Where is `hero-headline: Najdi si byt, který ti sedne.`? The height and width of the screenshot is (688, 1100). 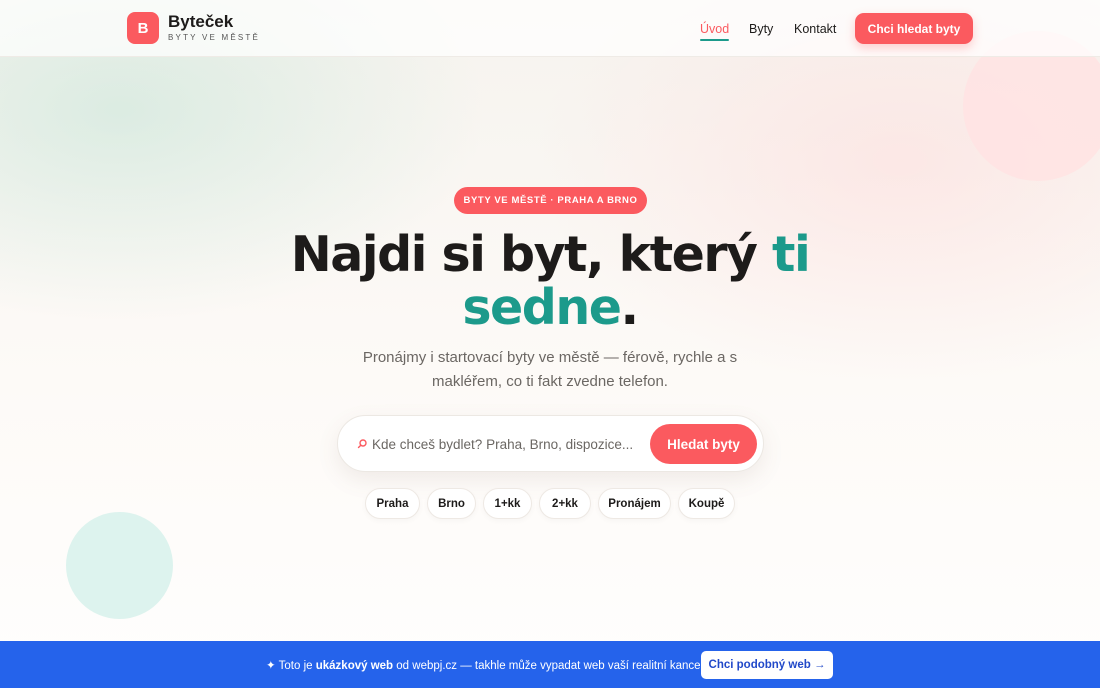 hero-headline: Najdi si byt, který ti sedne. is located at coordinates (550, 281).